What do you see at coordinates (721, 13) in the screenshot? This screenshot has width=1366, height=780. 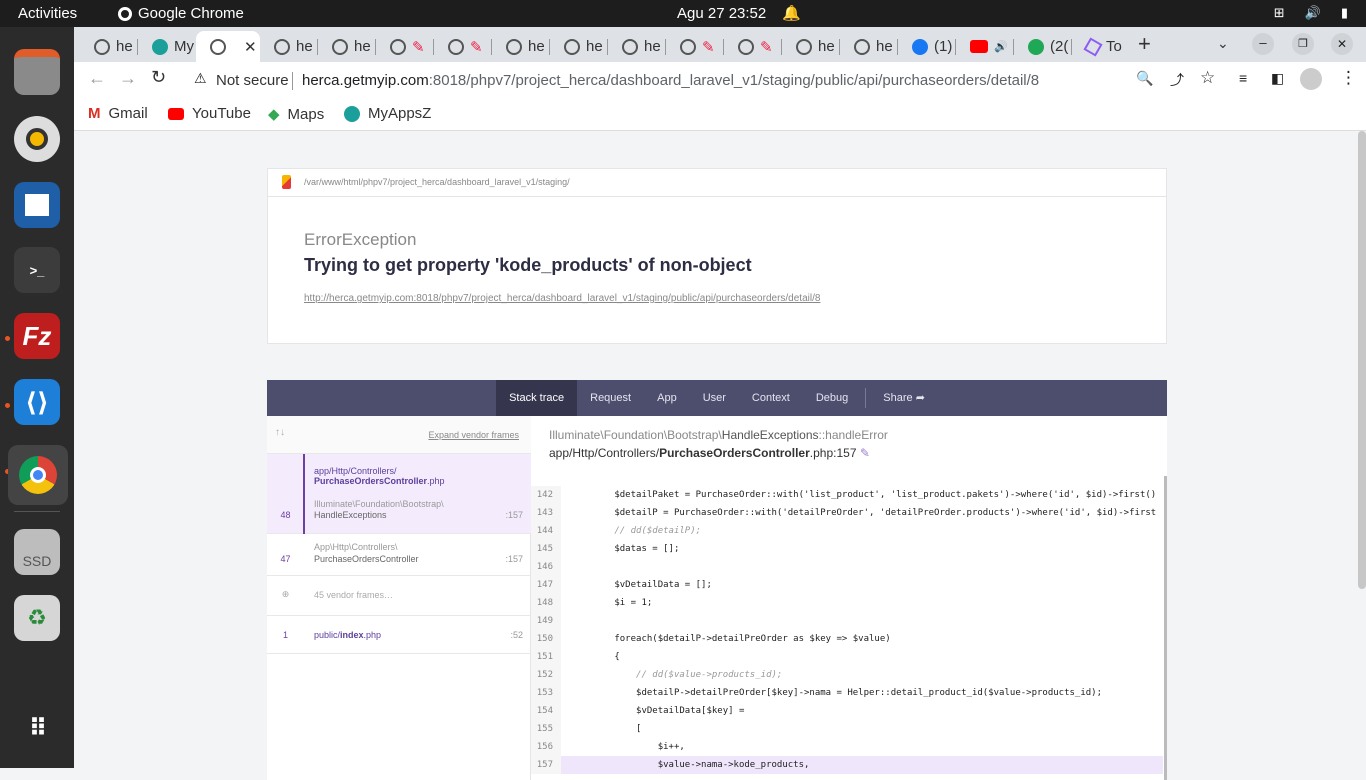 I see `clock: Agu 27 23:52` at bounding box center [721, 13].